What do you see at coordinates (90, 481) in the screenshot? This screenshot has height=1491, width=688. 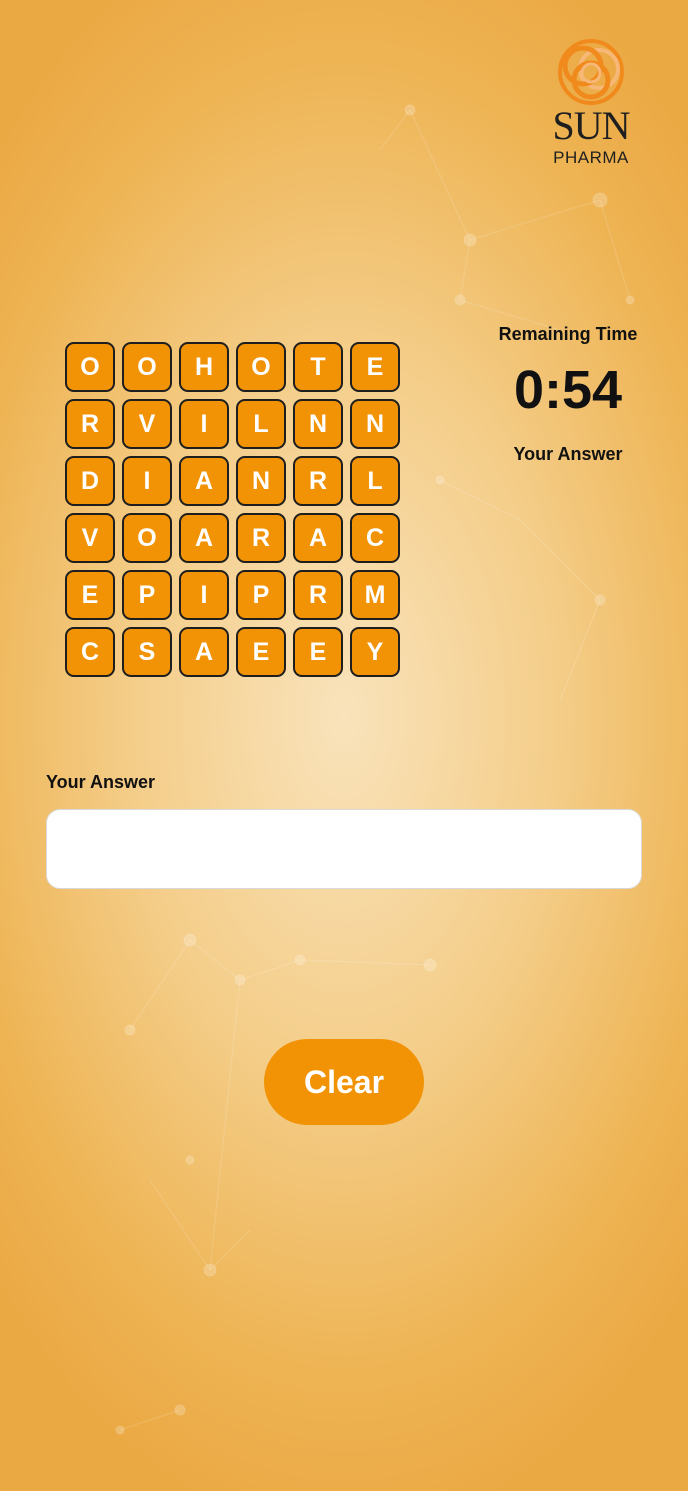 I see `letter-tile: D` at bounding box center [90, 481].